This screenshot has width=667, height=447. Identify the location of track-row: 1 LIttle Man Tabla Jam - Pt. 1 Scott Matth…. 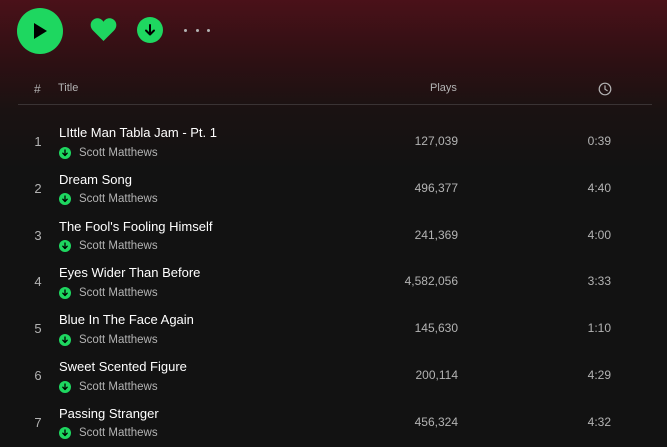
(335, 142).